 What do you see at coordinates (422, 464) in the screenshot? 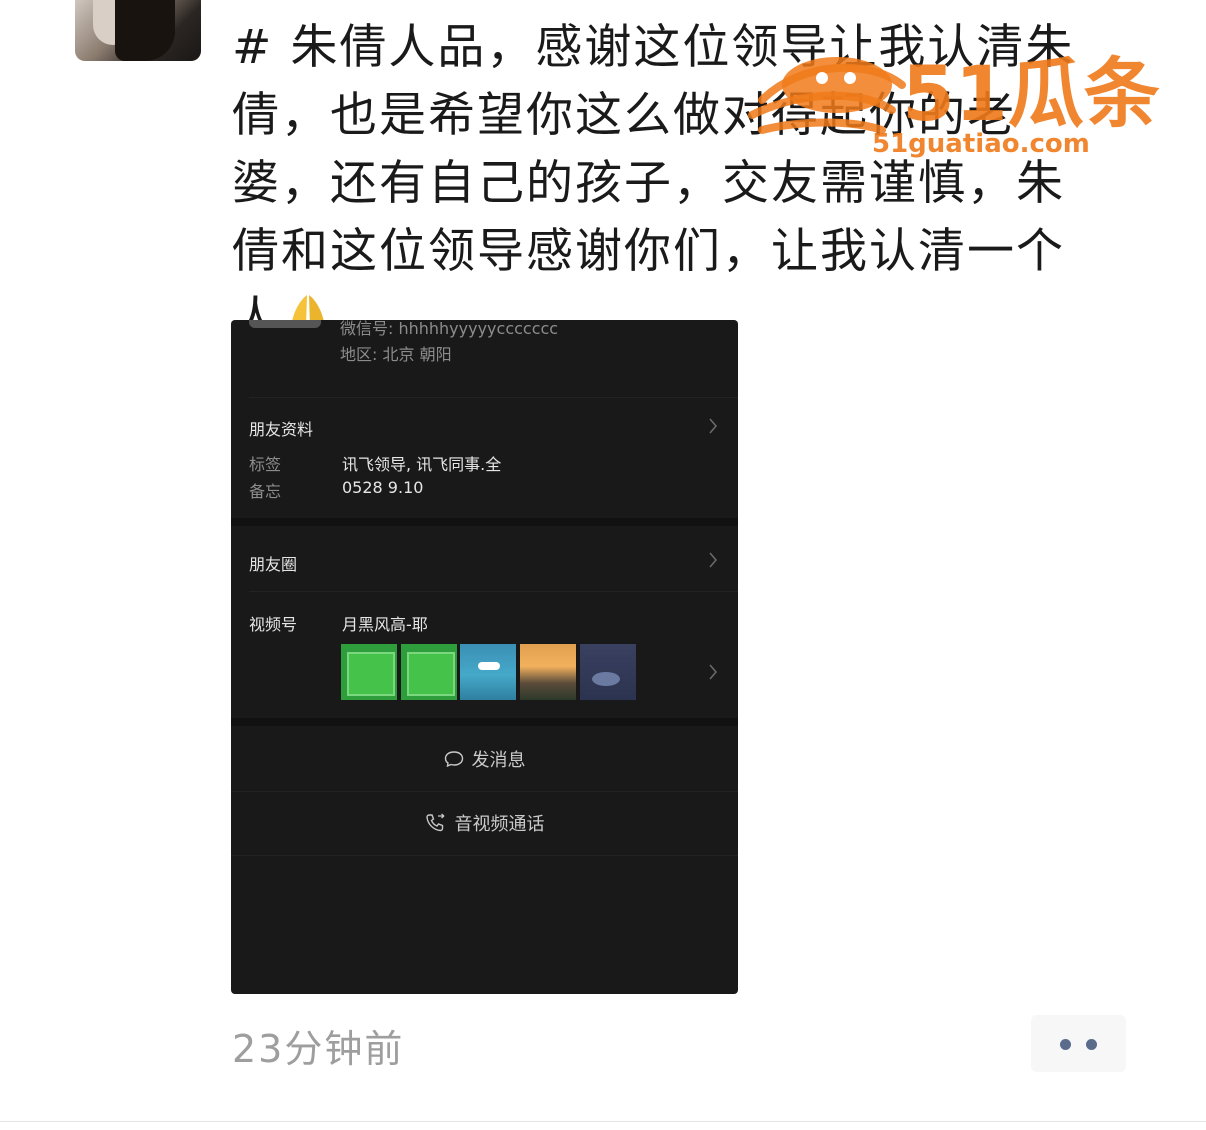
I see `tag-value: 讯飞领导, 讯飞同事.全` at bounding box center [422, 464].